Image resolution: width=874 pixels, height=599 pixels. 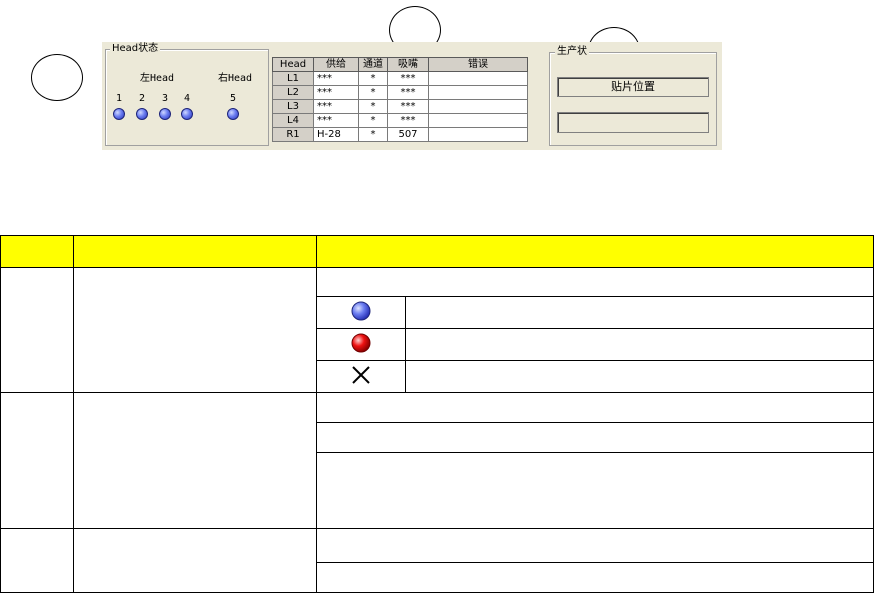 I want to click on left-head-label: 左Head, so click(x=157, y=78).